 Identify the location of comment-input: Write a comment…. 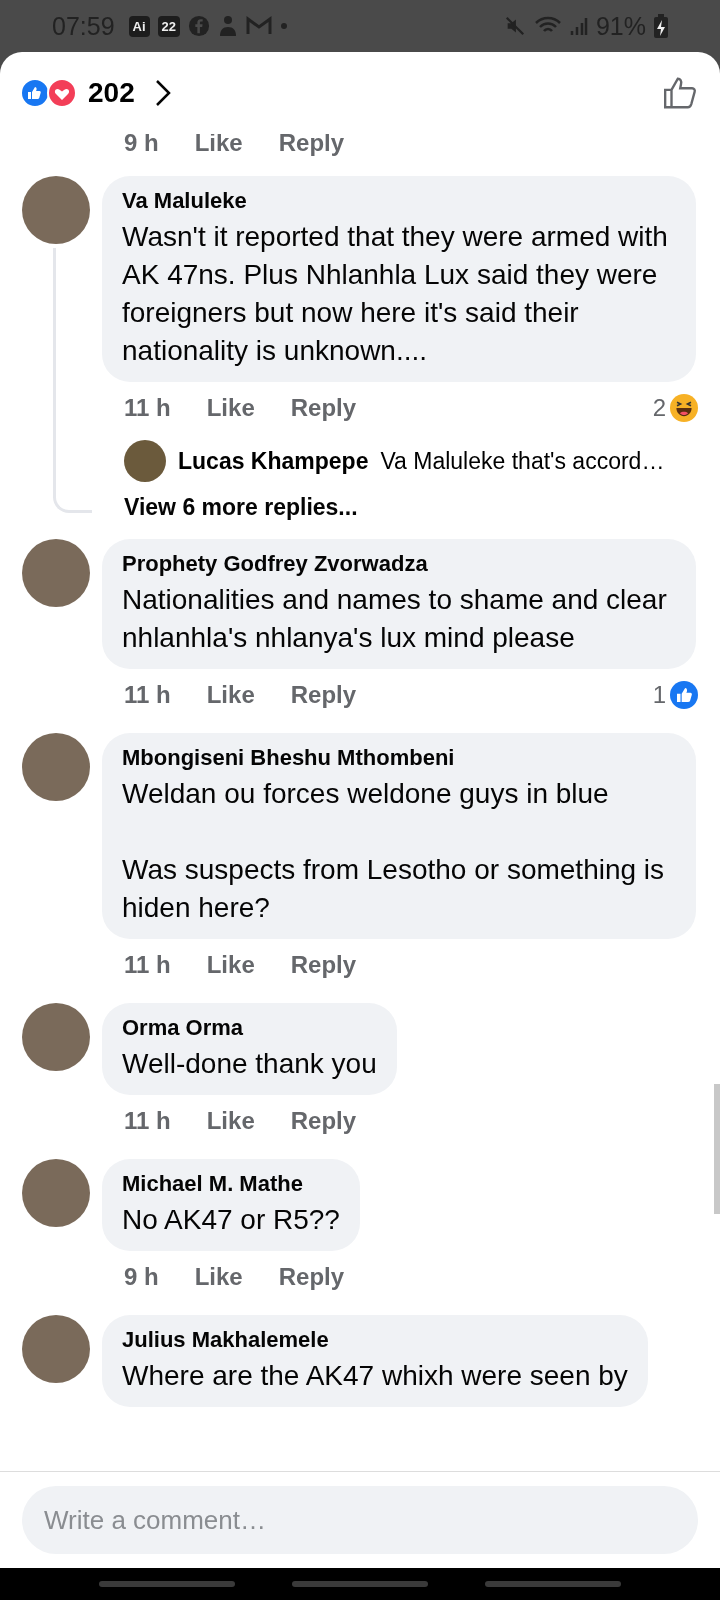
(360, 1520).